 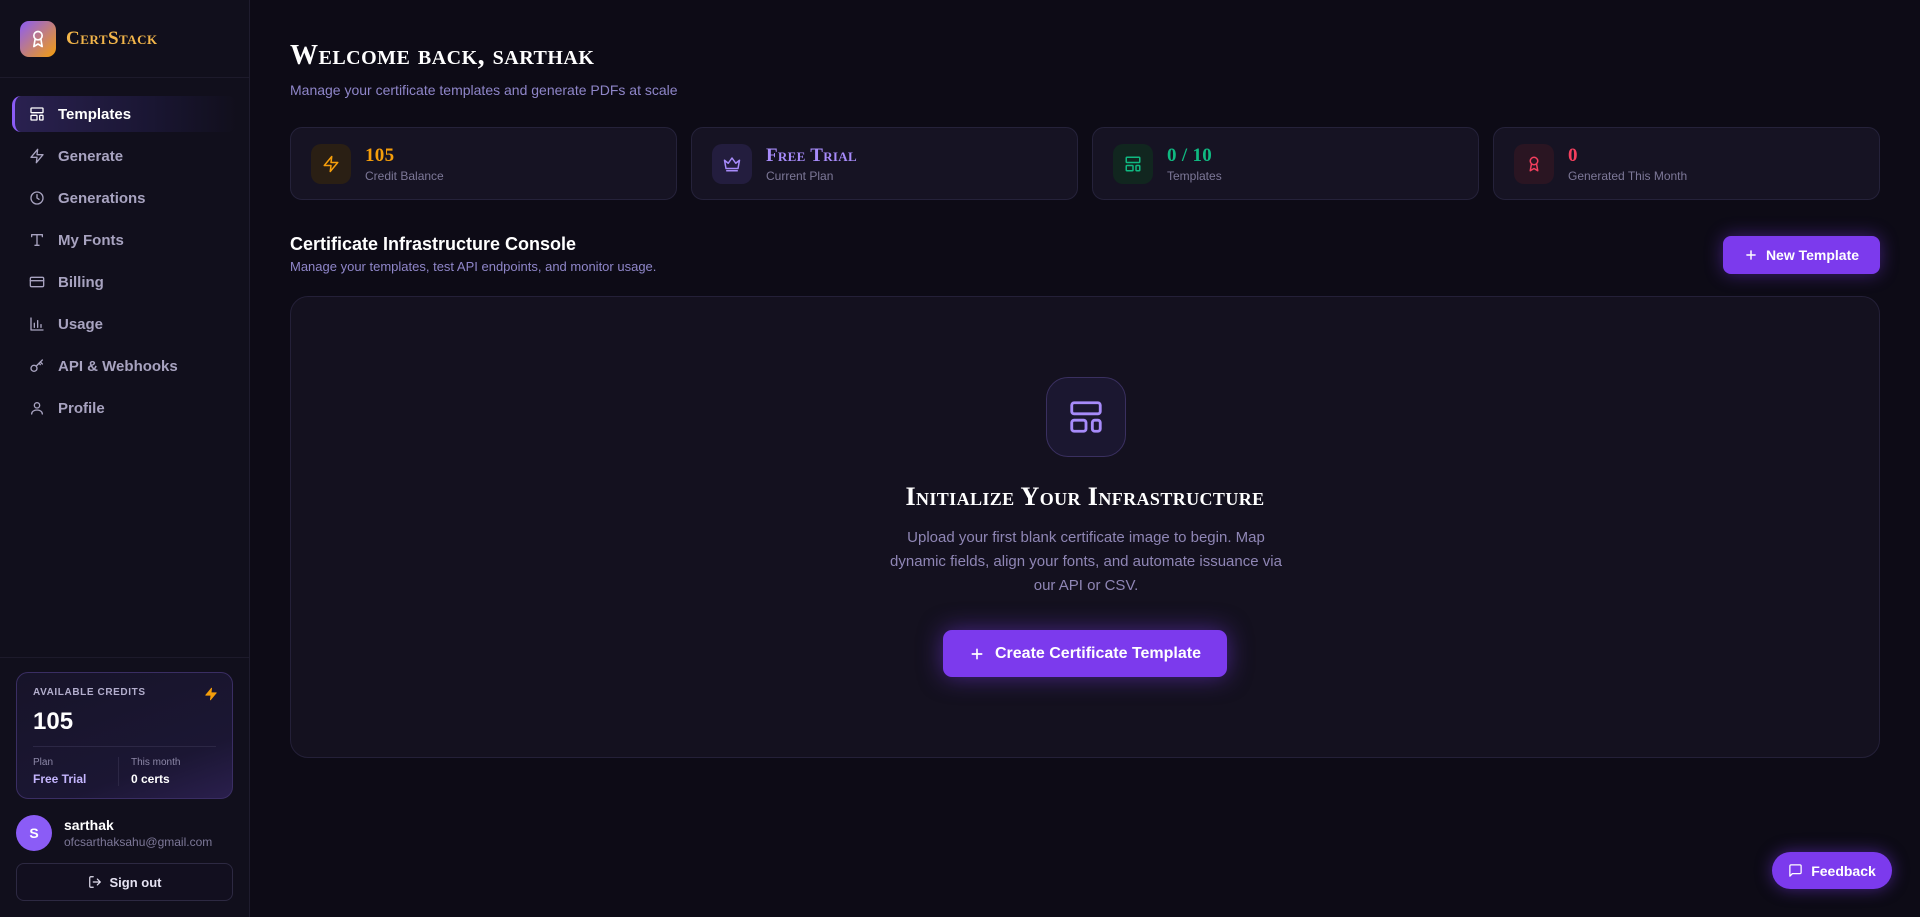 I want to click on sidebar-item-billing: Billing, so click(x=124, y=282).